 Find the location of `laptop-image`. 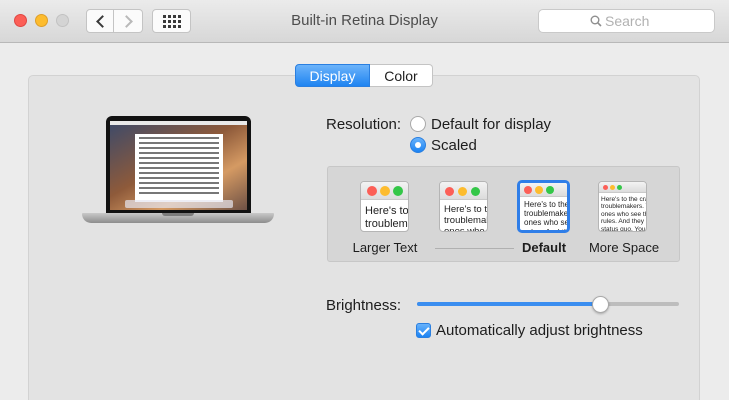

laptop-image is located at coordinates (178, 175).